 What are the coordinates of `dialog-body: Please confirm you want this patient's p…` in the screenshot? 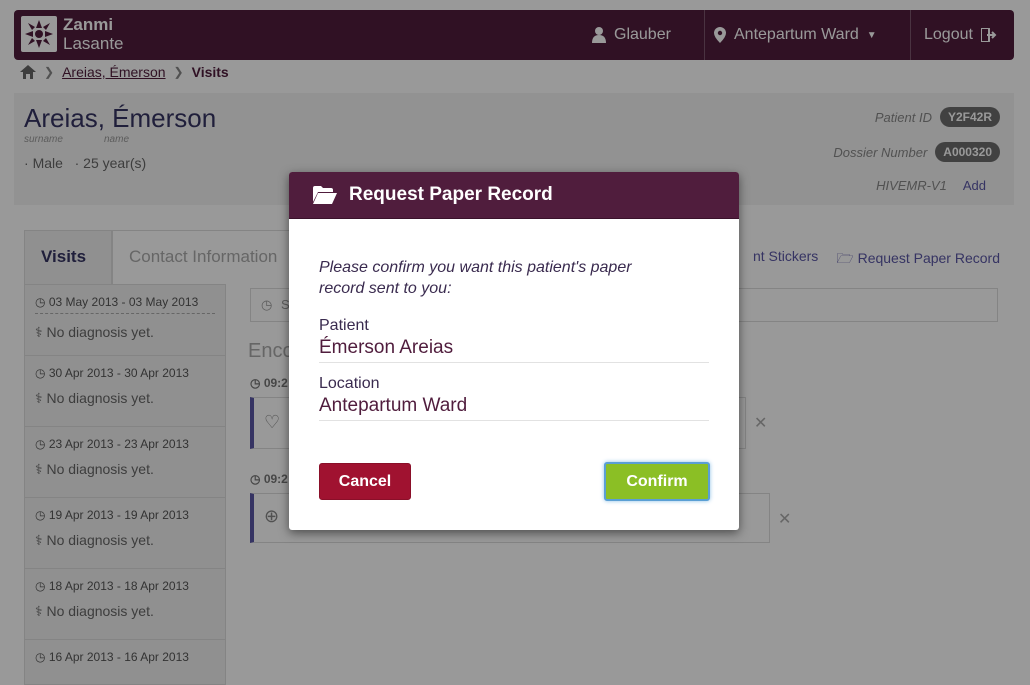 It's located at (514, 320).